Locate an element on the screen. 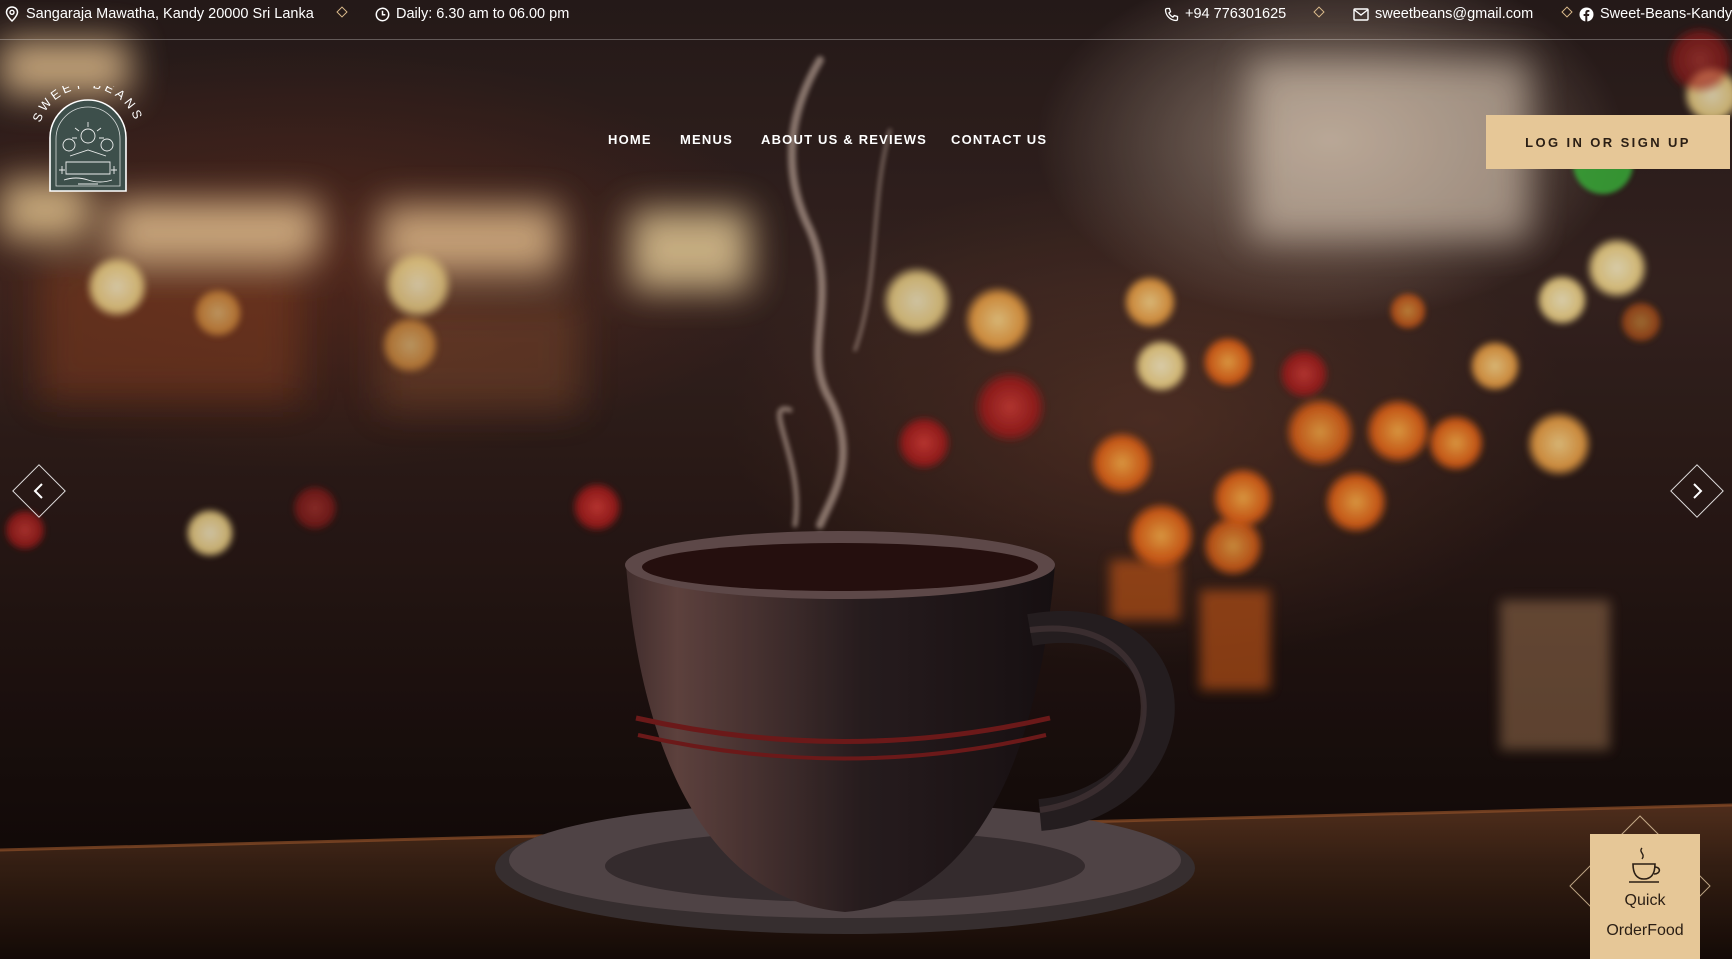 This screenshot has height=959, width=1732. phone-item: +94 776301625 is located at coordinates (1224, 14).